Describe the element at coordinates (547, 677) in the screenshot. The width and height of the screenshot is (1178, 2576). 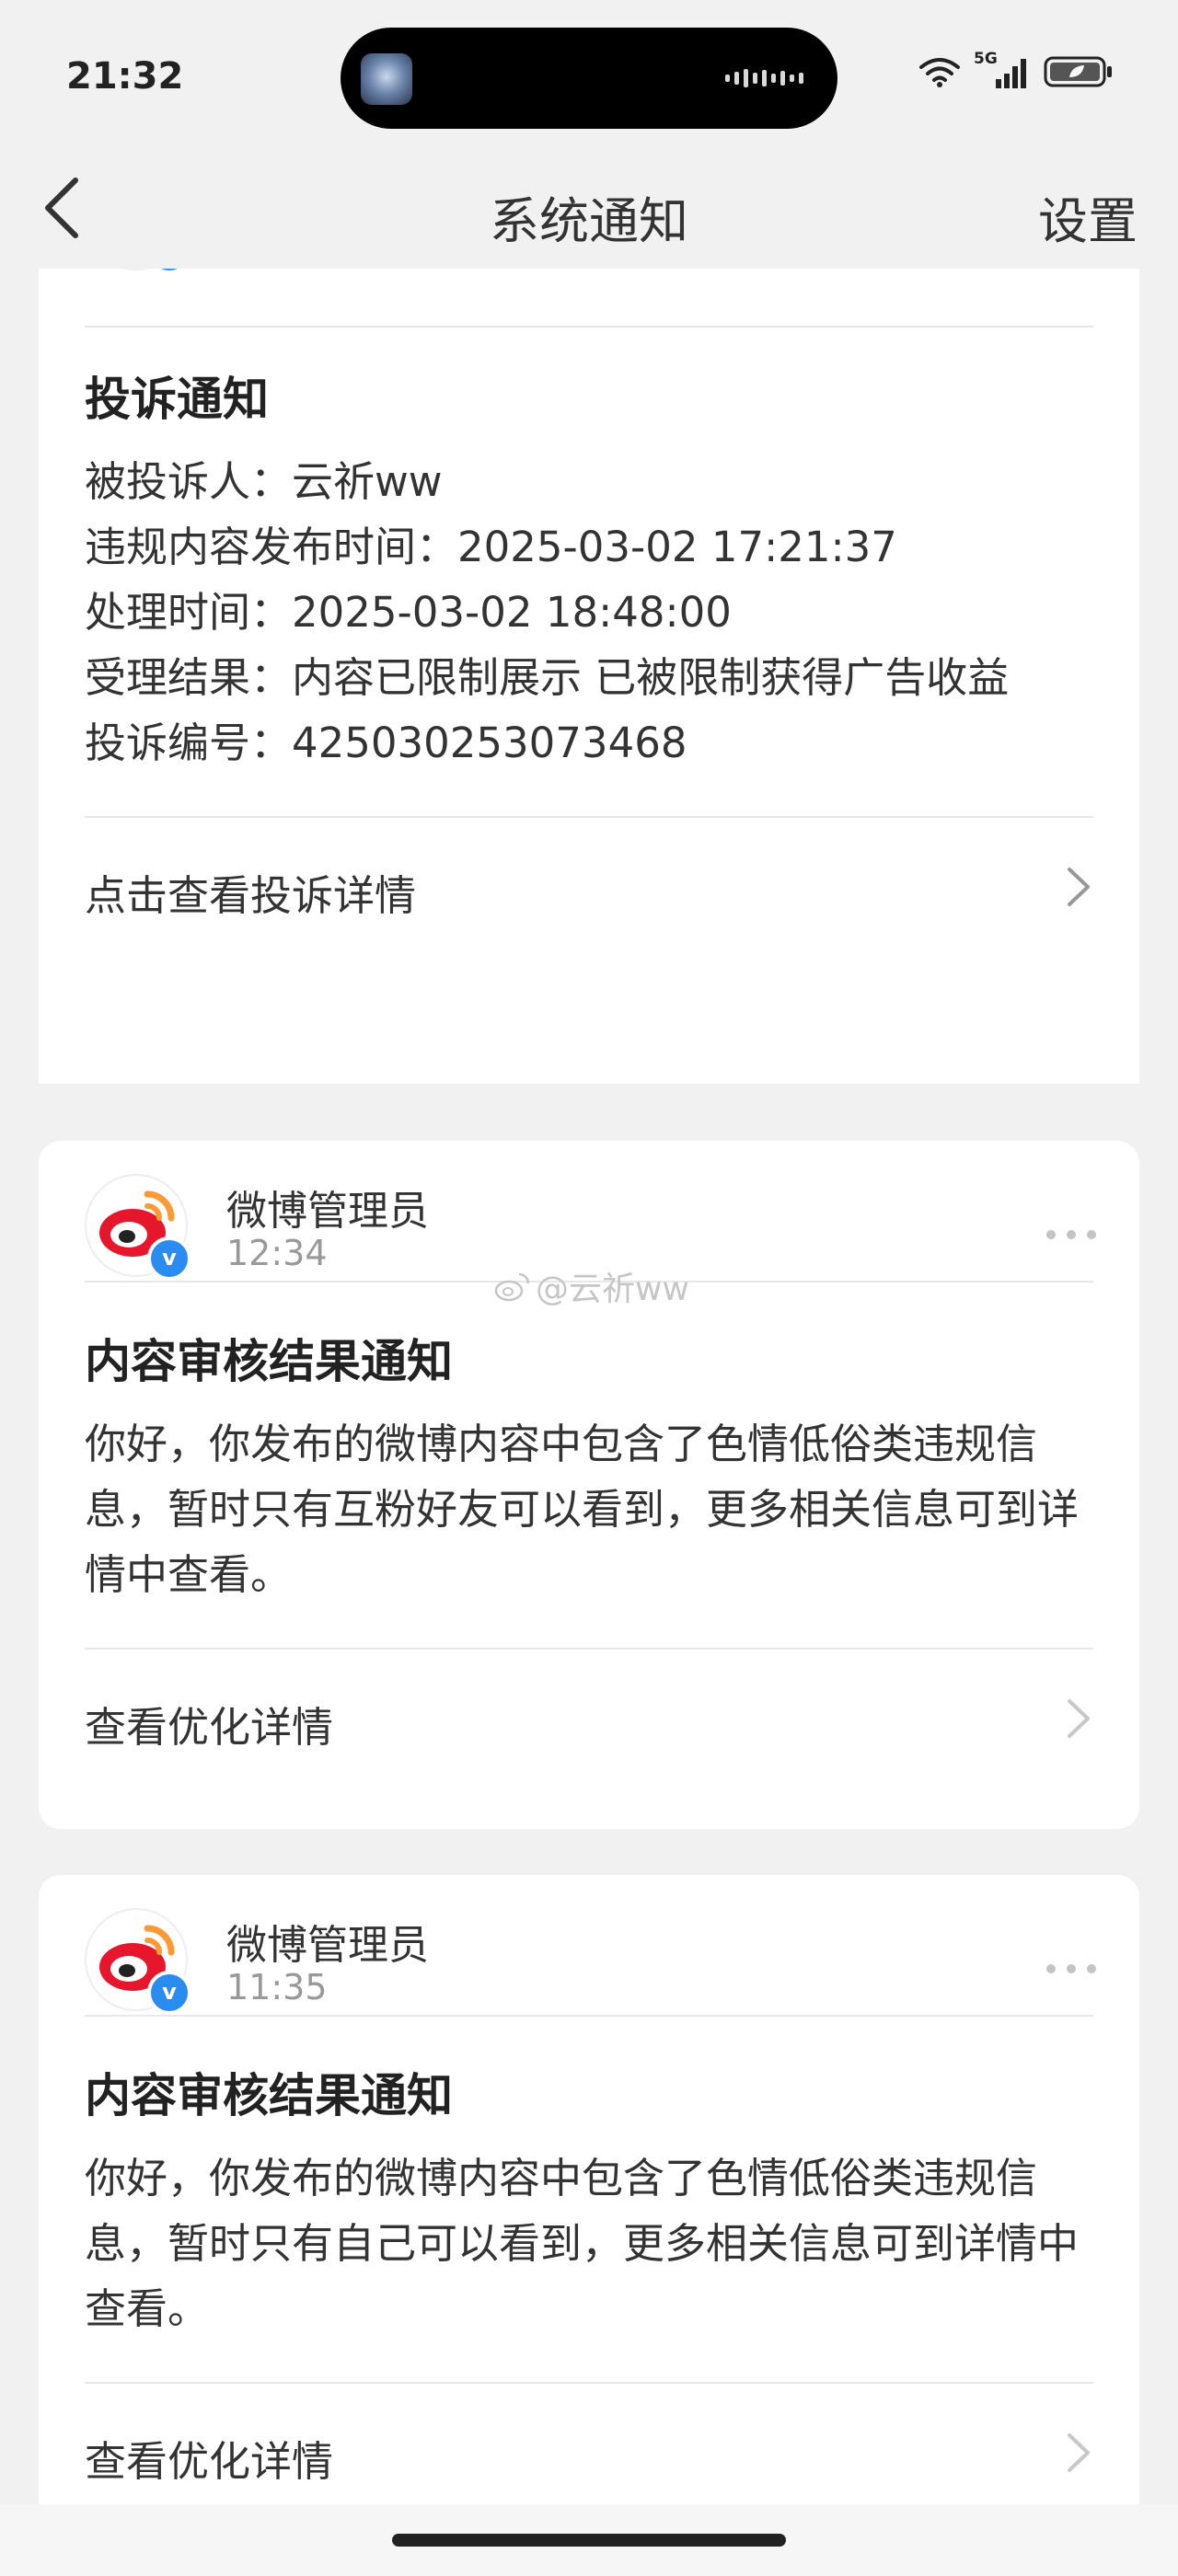
I see `complaint-result: 受理结果：内容已限制展示 已被限制获得广告收益` at that location.